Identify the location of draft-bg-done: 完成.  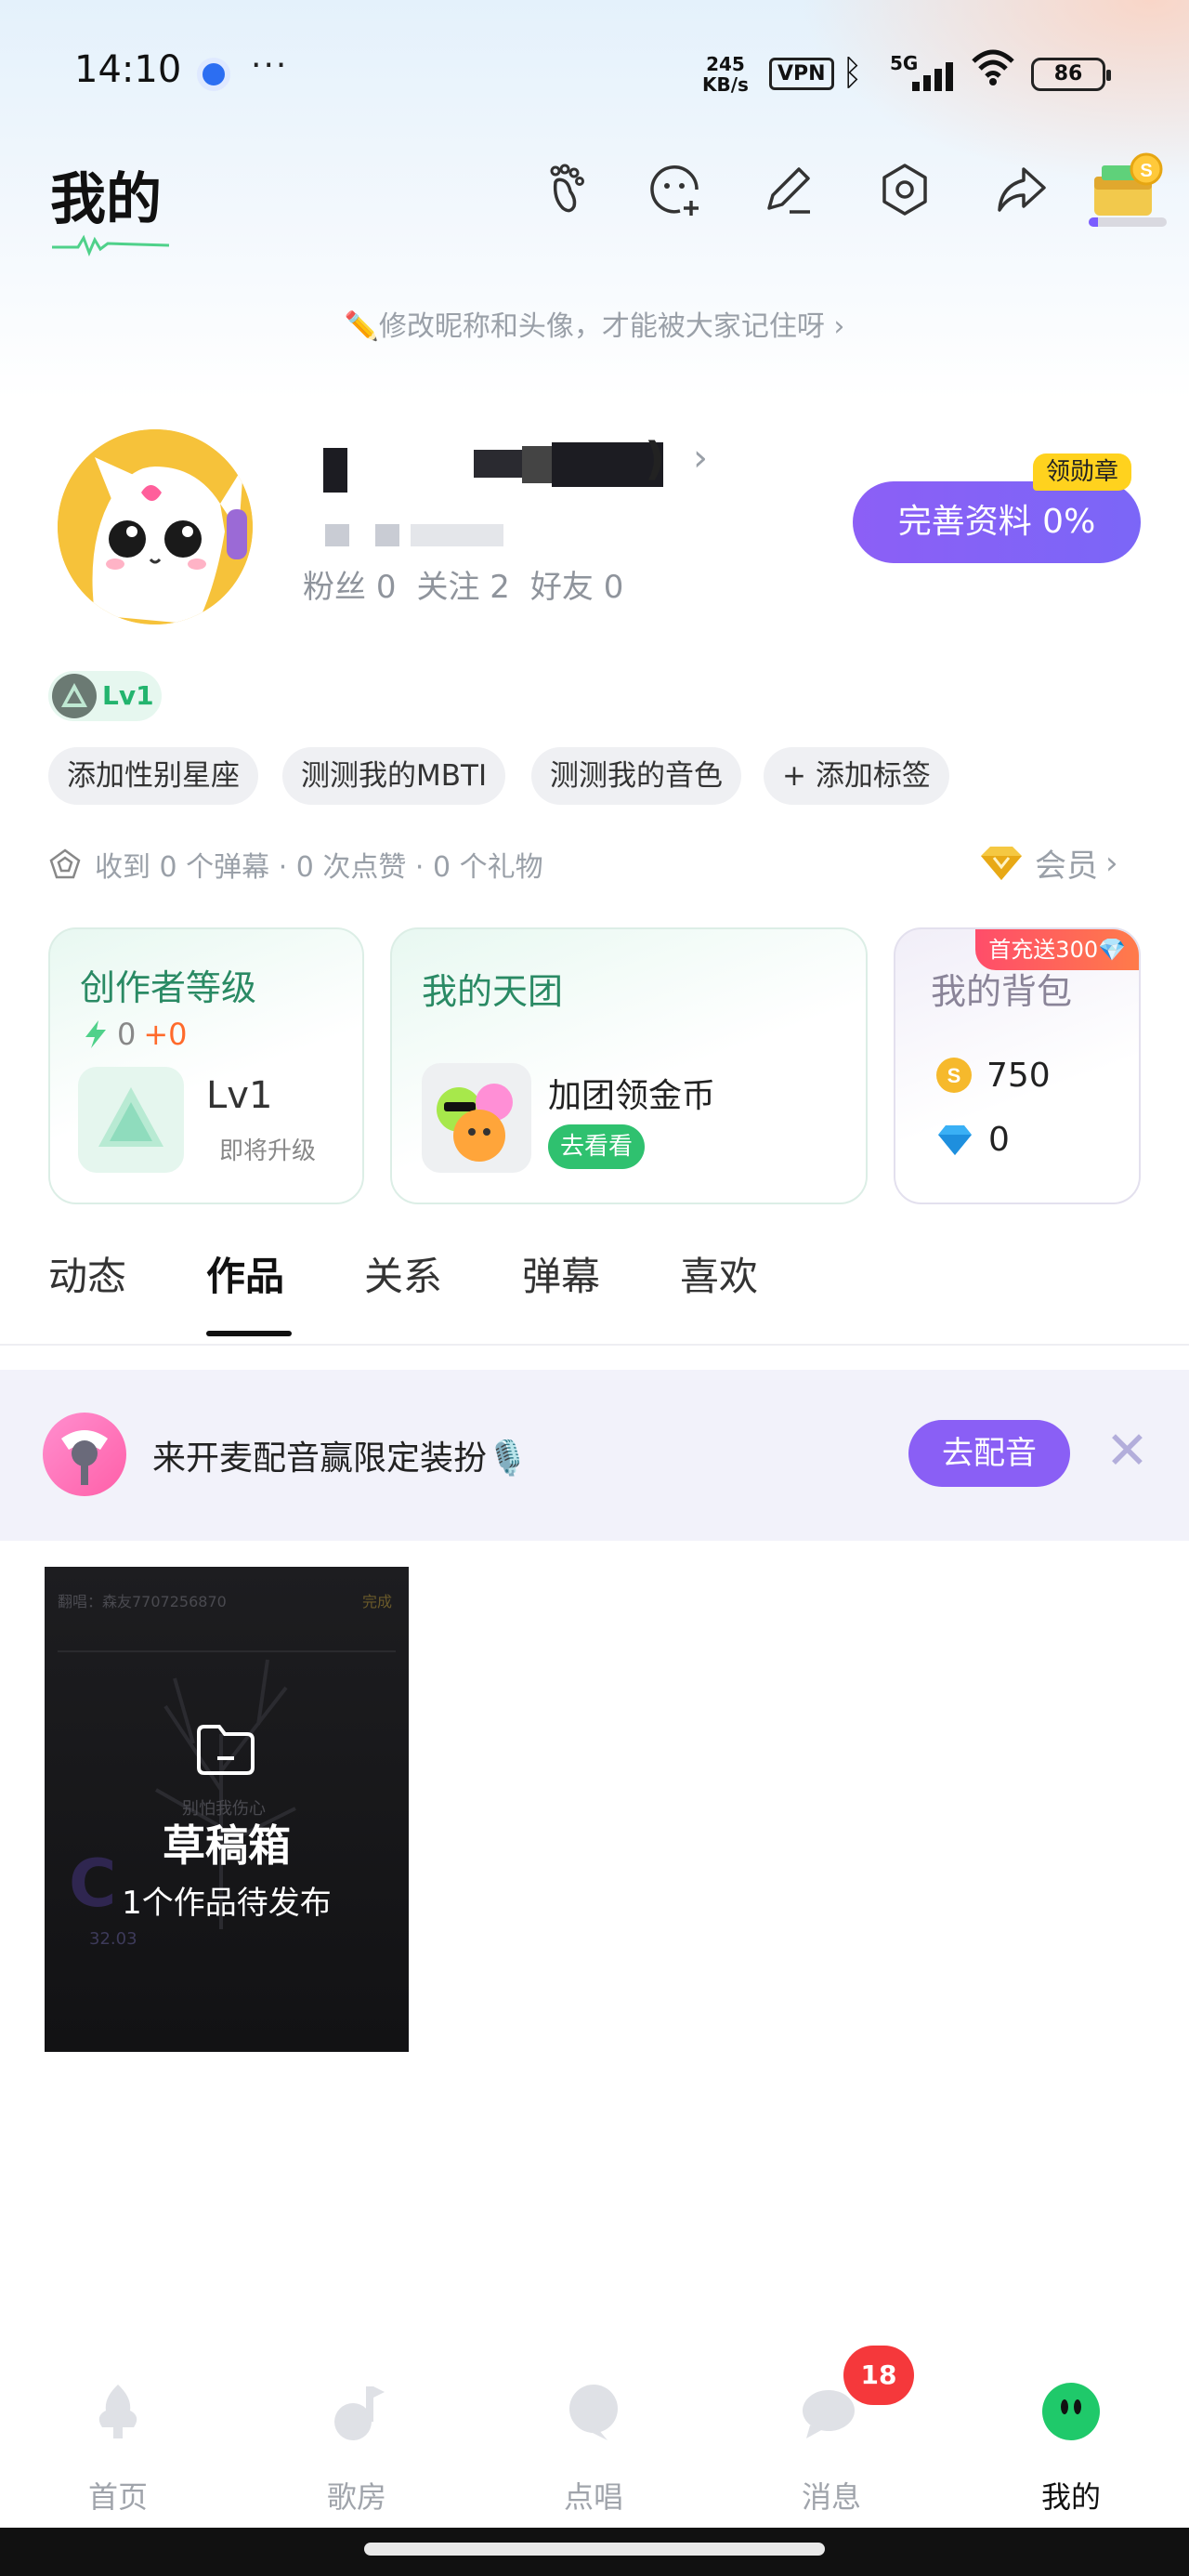
(377, 1601).